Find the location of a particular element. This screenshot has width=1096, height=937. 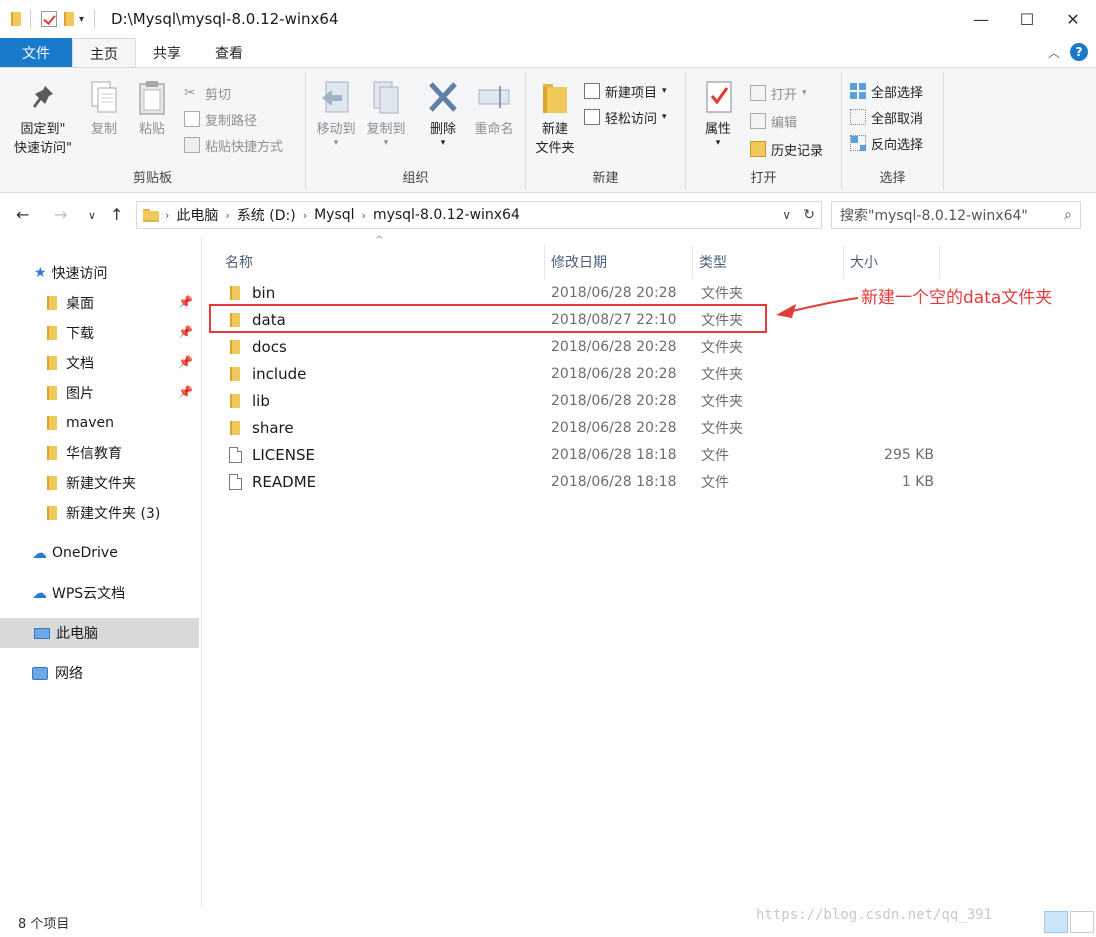

sidebar-item-huaxin: 华信教育 is located at coordinates (99, 453).